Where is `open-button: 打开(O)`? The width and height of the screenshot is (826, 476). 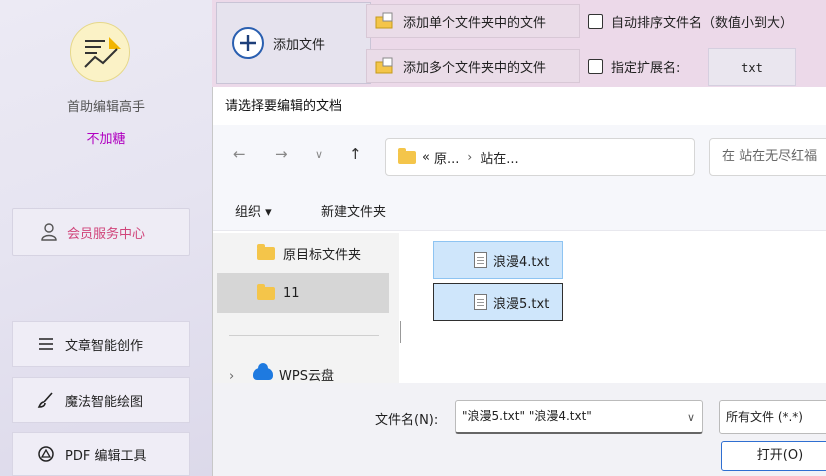 open-button: 打开(O) is located at coordinates (773, 456).